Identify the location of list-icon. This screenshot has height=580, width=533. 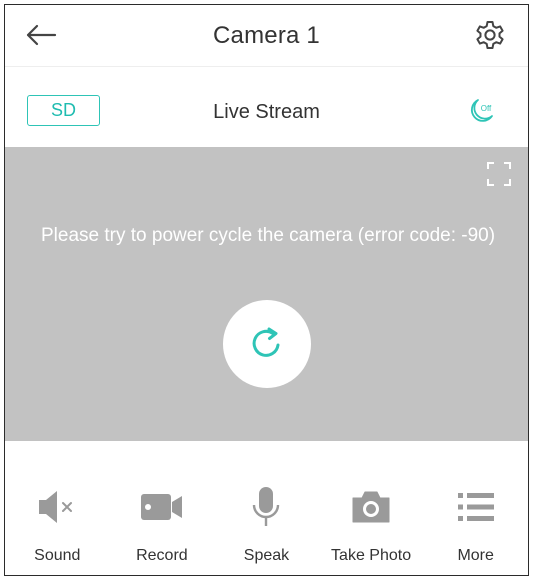
(475, 507).